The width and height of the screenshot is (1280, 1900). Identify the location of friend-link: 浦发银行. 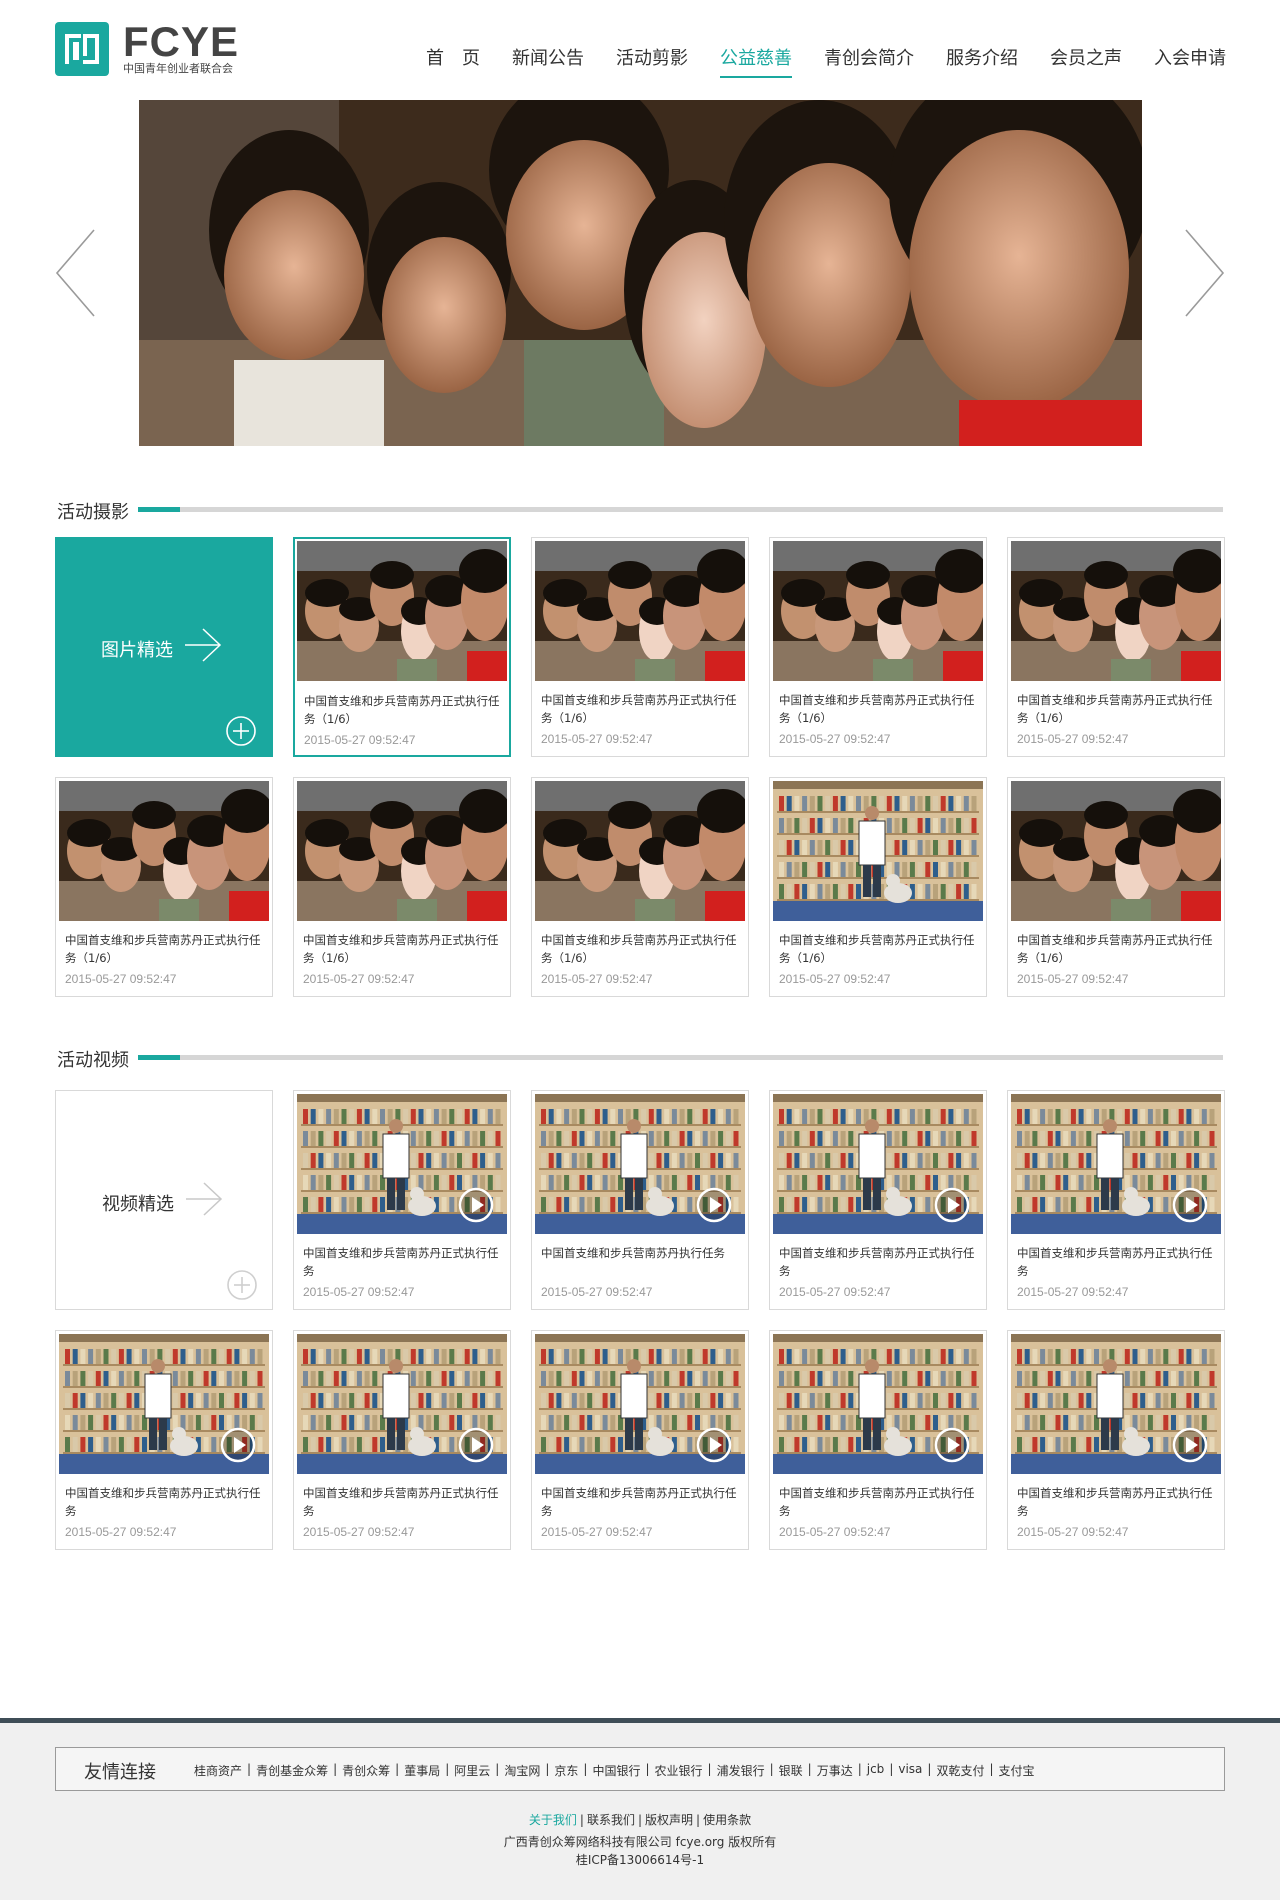
(741, 1770).